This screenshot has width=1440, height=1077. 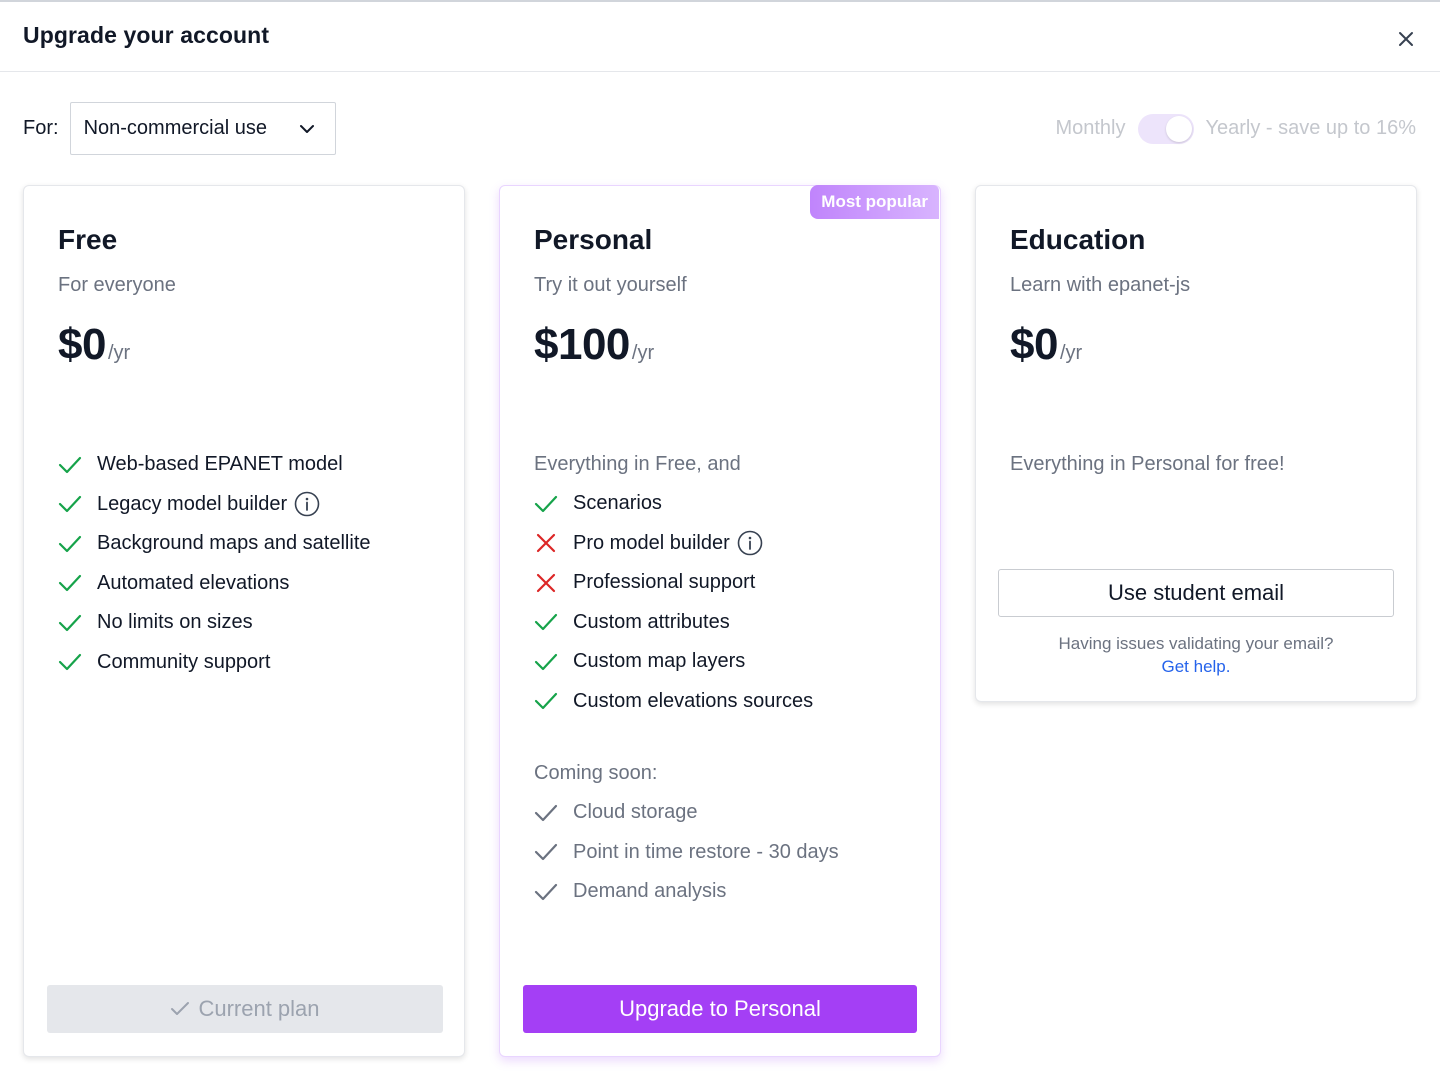 I want to click on feature-label: Automated elevations, so click(x=193, y=582).